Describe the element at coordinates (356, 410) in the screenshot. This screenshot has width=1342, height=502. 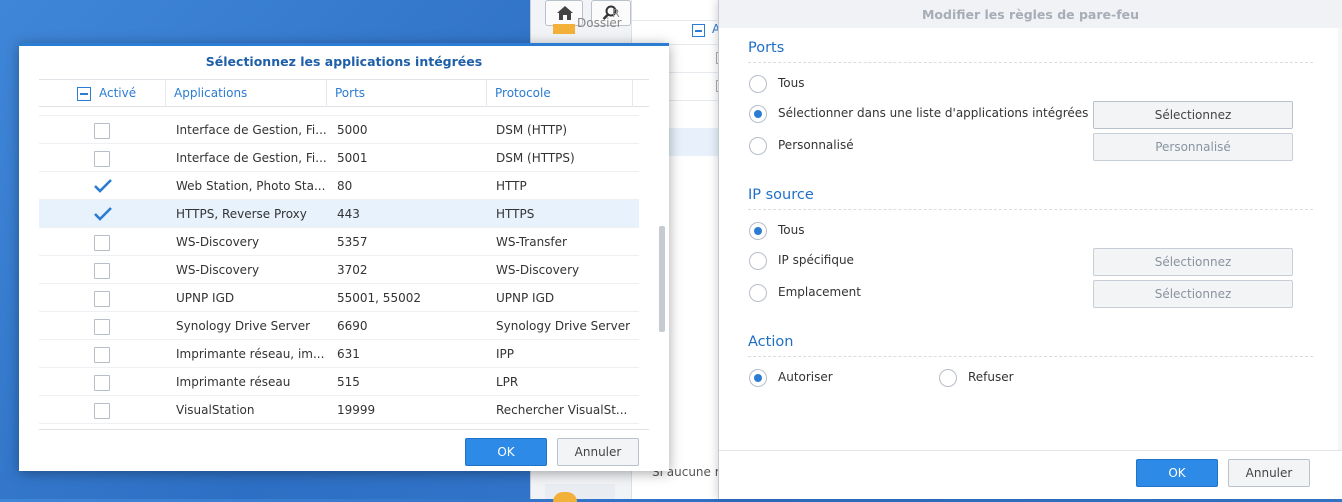
I see `cell-ports: 19999` at that location.